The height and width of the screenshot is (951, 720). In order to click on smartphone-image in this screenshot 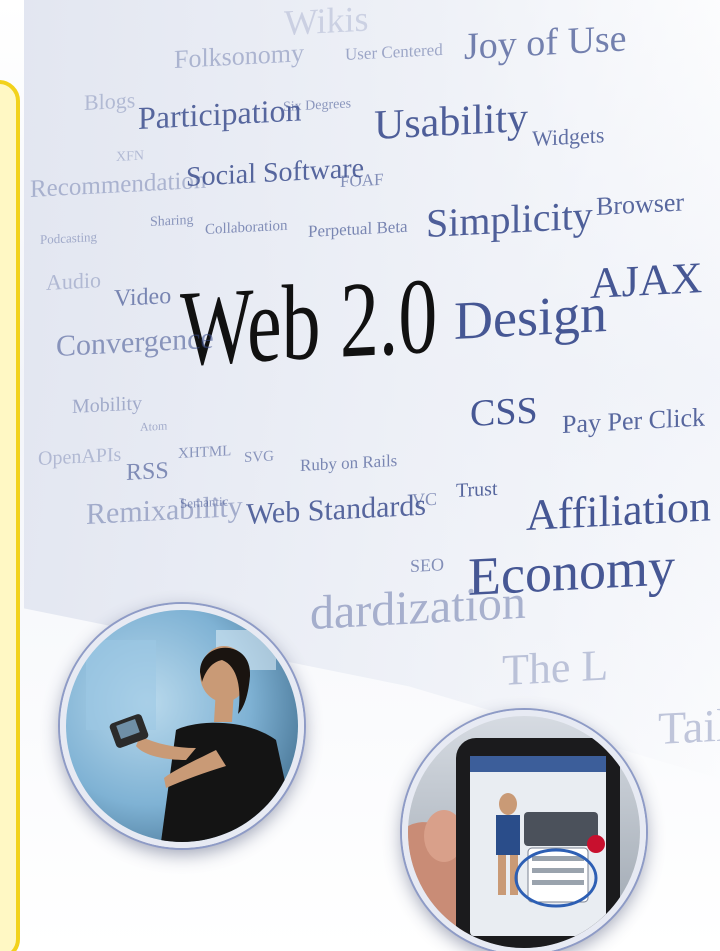, I will do `click(524, 832)`.